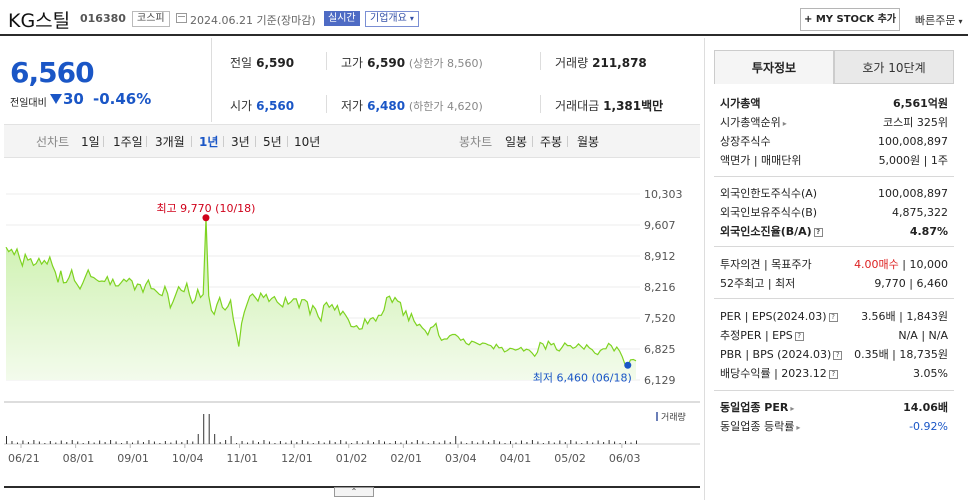  Describe the element at coordinates (622, 106) in the screenshot. I see `amount-value: 1,381` at that location.